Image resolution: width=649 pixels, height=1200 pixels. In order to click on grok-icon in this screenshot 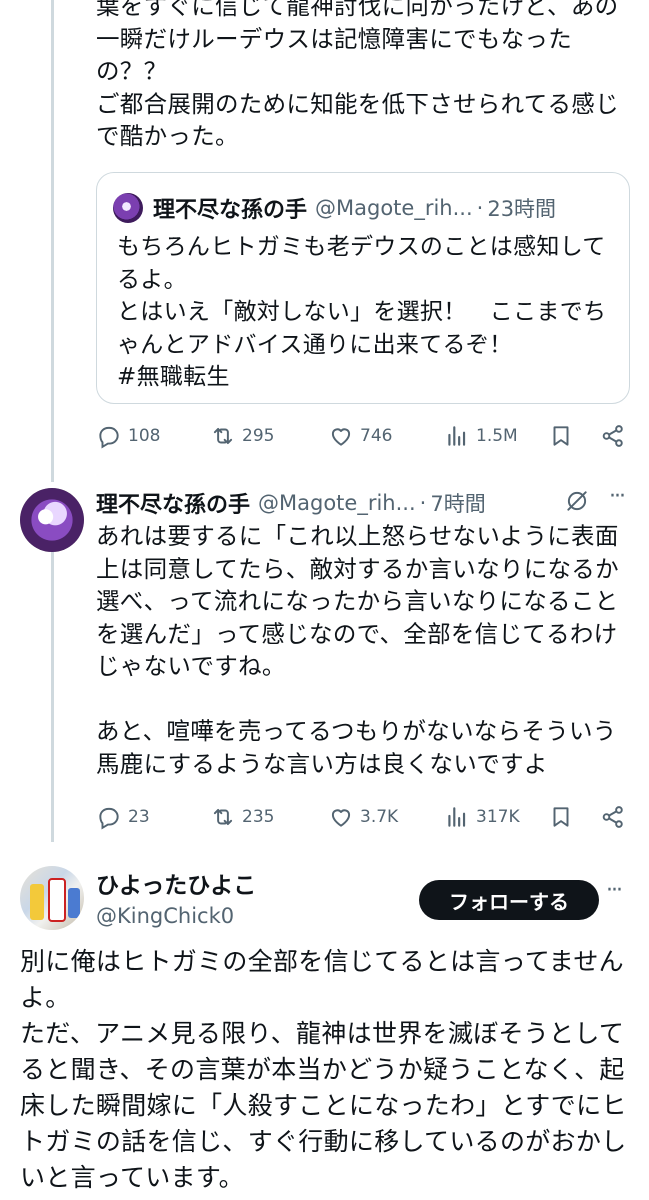, I will do `click(577, 501)`.